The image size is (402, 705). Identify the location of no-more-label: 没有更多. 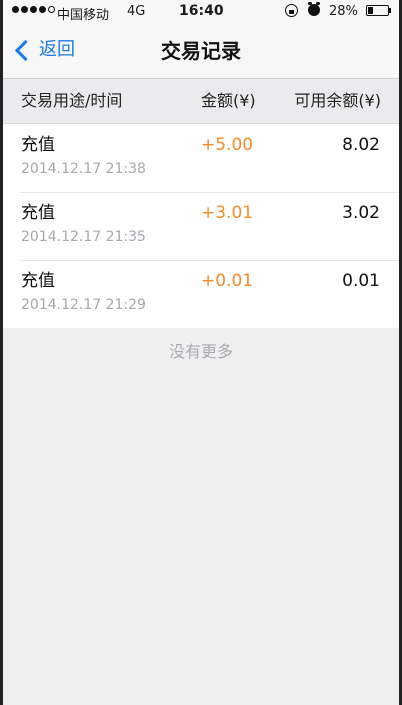
(200, 351).